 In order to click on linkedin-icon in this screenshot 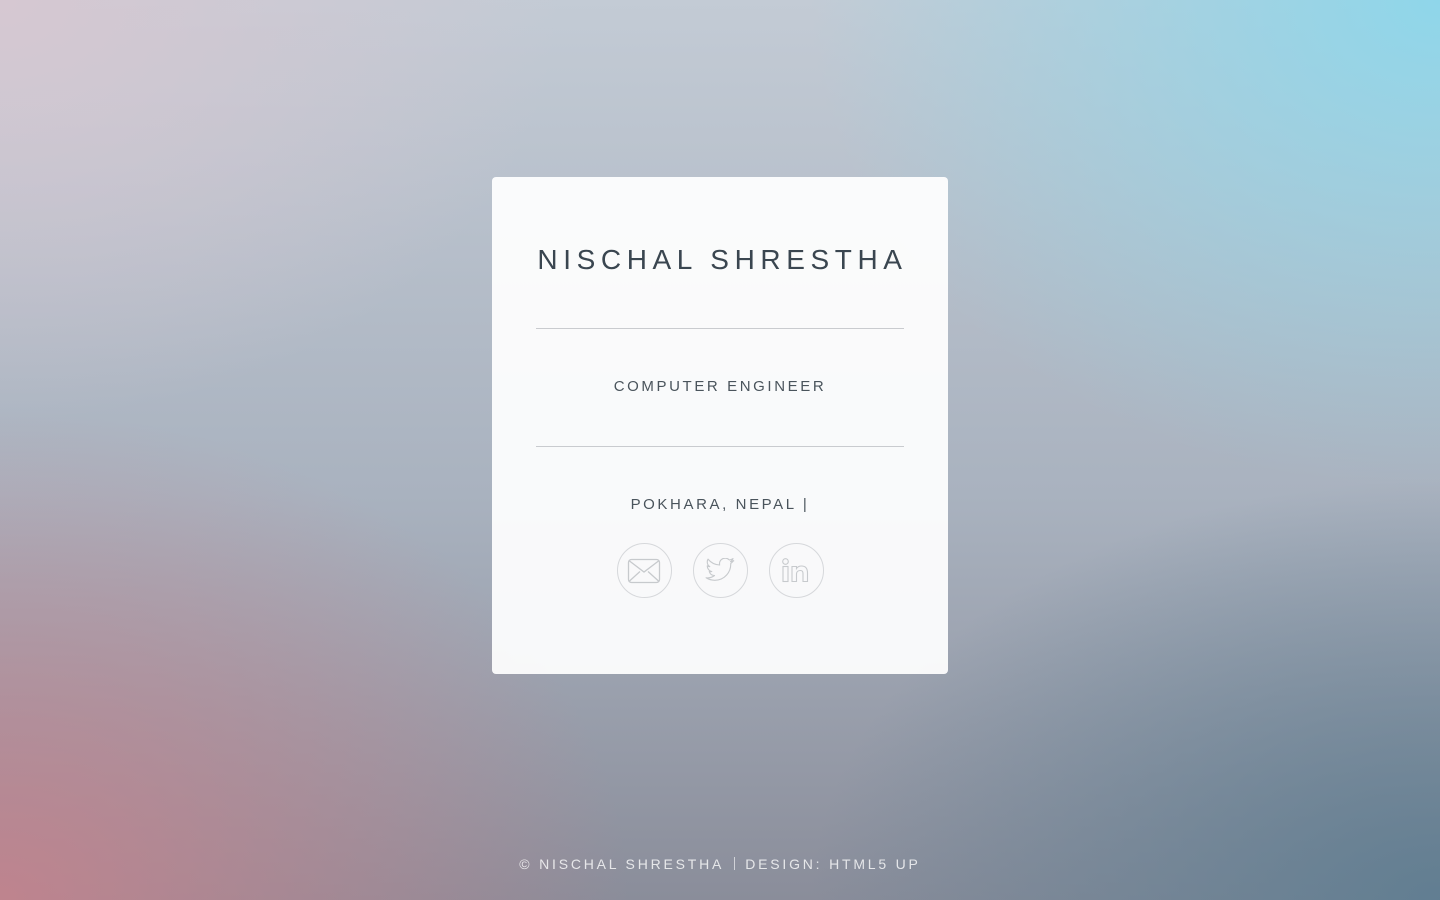, I will do `click(795, 569)`.